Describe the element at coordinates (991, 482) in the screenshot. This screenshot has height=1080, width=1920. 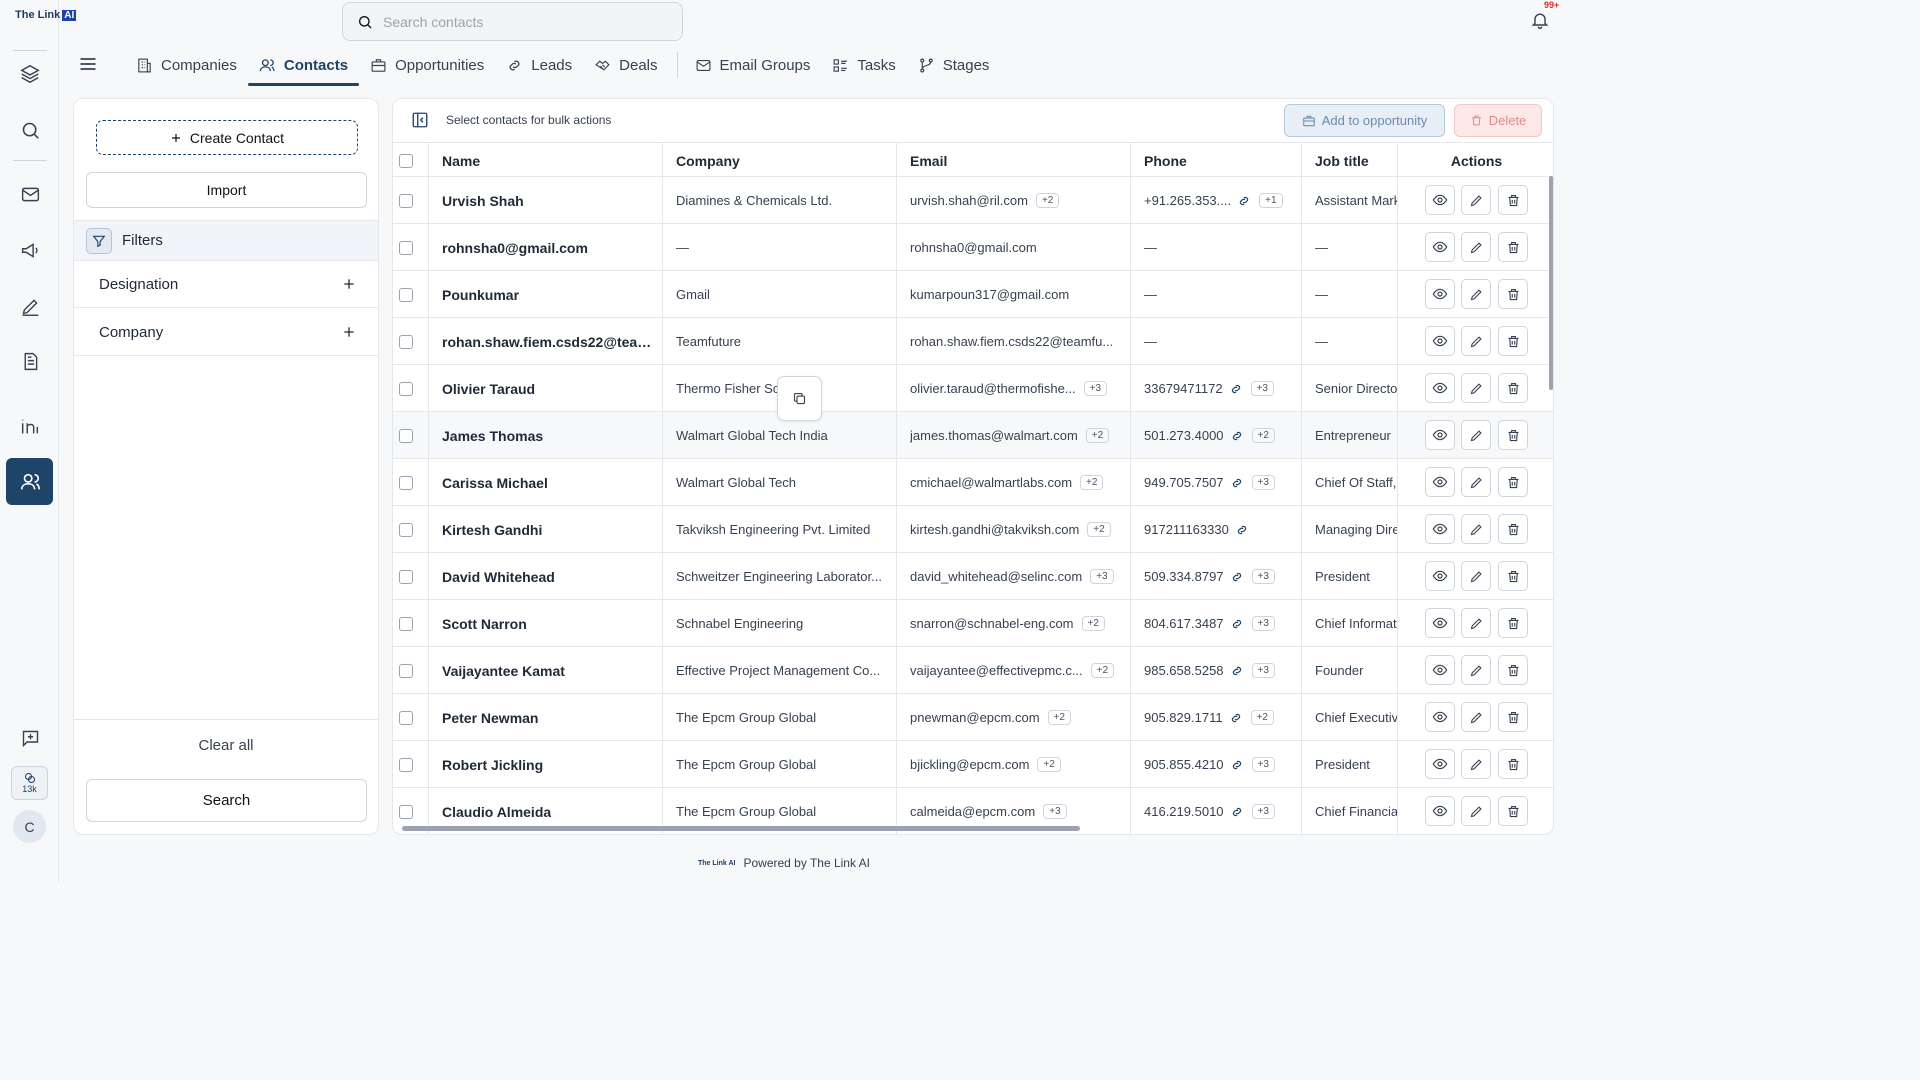
I see `contact-email: cmichael@walmartlabs.com` at that location.